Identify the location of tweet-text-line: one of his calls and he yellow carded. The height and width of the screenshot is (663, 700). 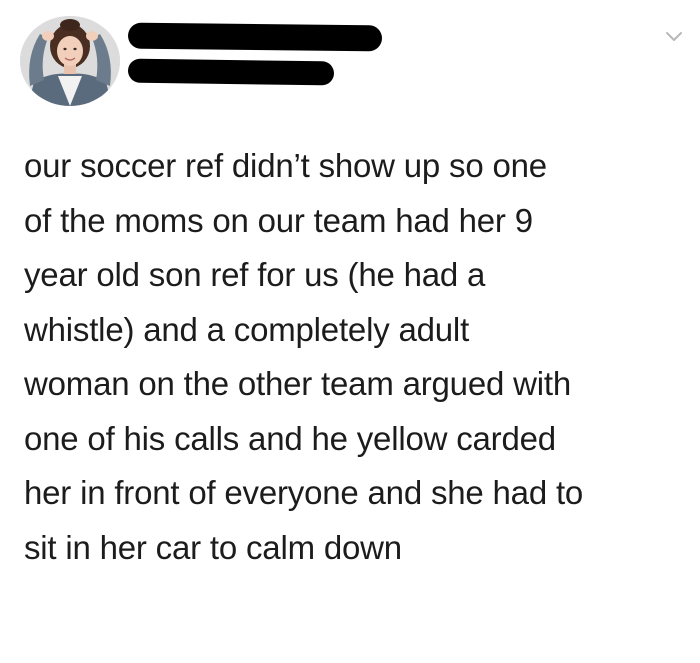
(290, 438).